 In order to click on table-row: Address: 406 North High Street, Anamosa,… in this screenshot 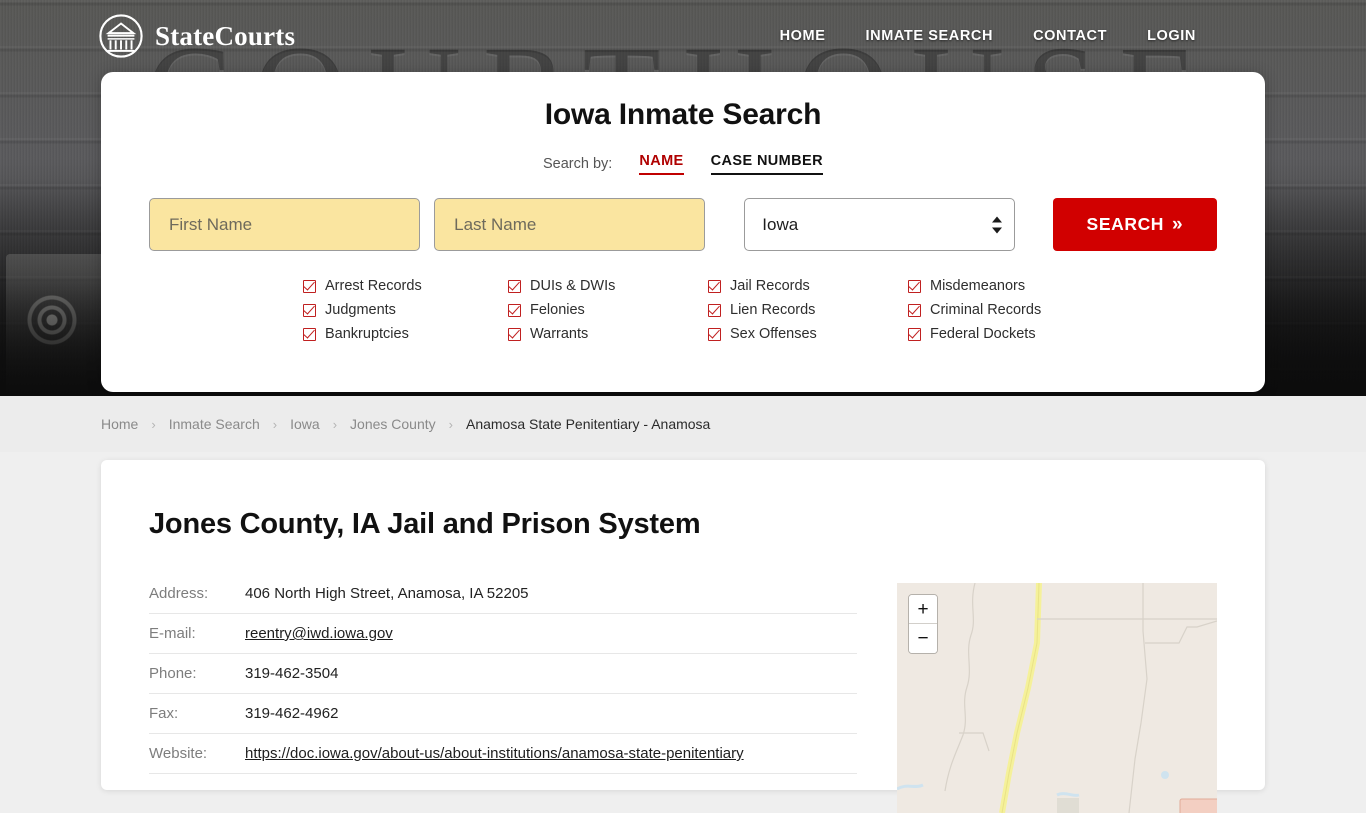, I will do `click(503, 598)`.